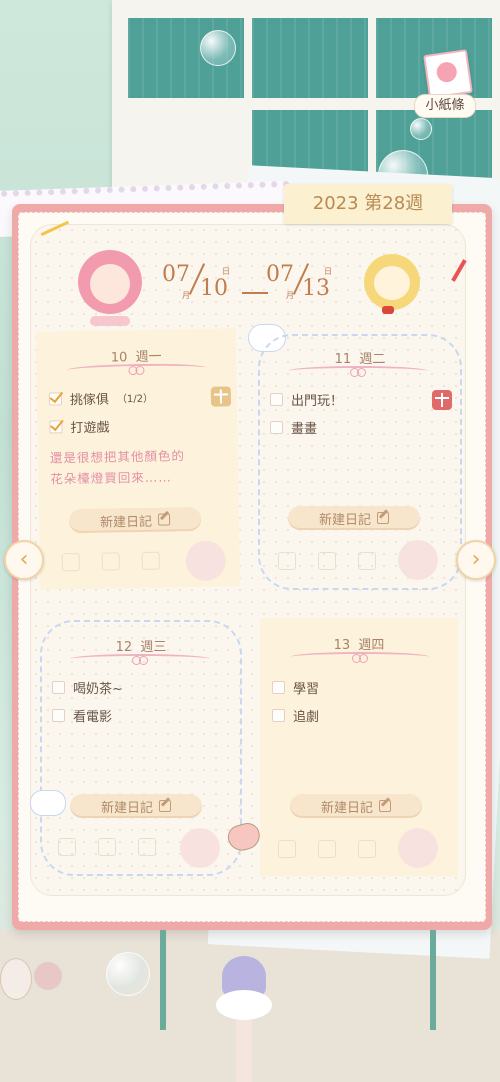 The height and width of the screenshot is (1082, 500). I want to click on week-label: 2023 第28週, so click(368, 203).